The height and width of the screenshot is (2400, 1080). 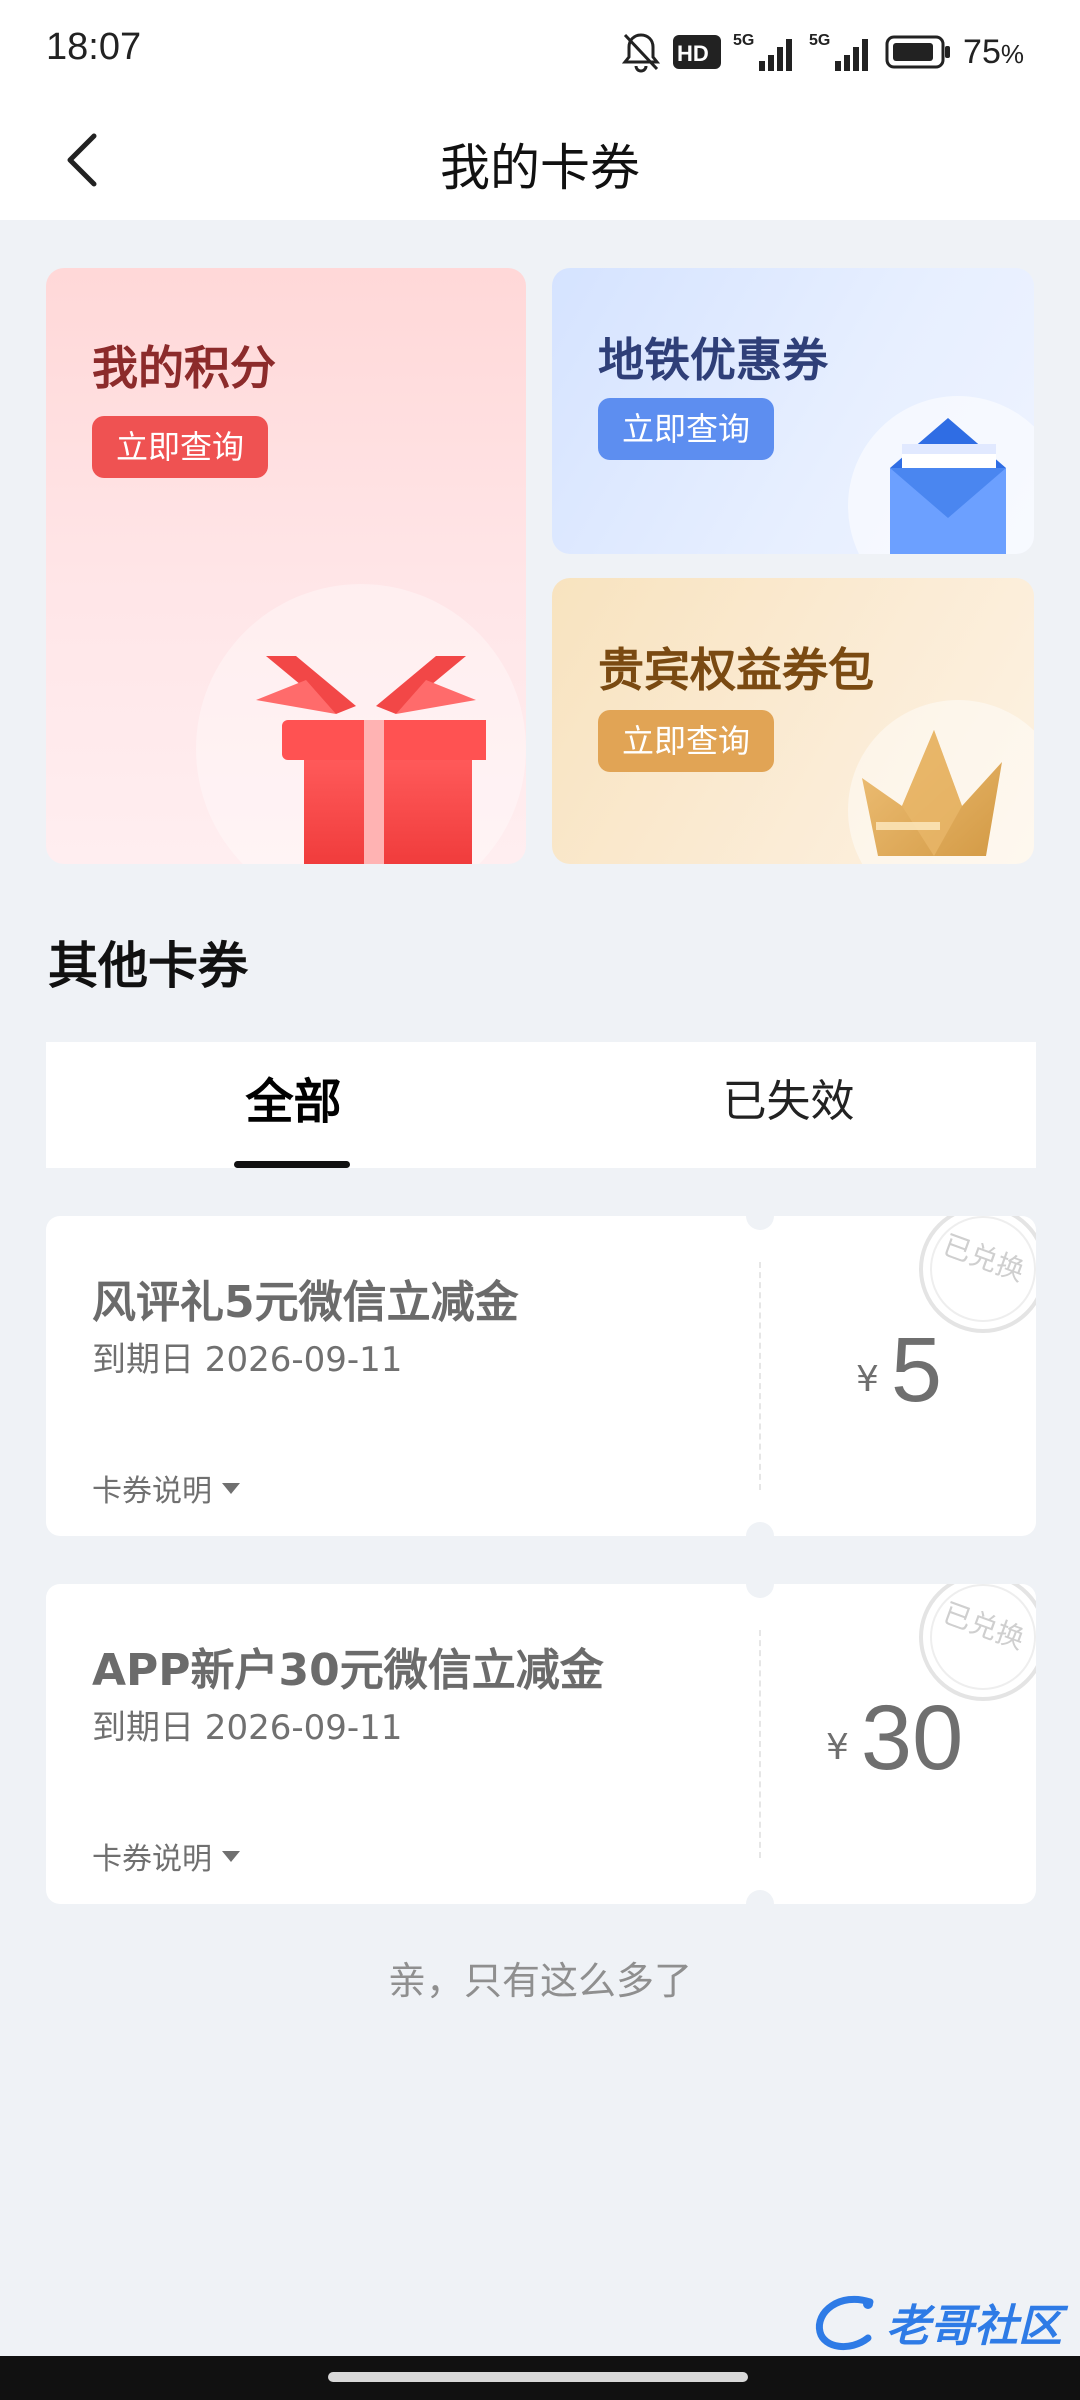 I want to click on network-label-1: 5G, so click(x=743, y=40).